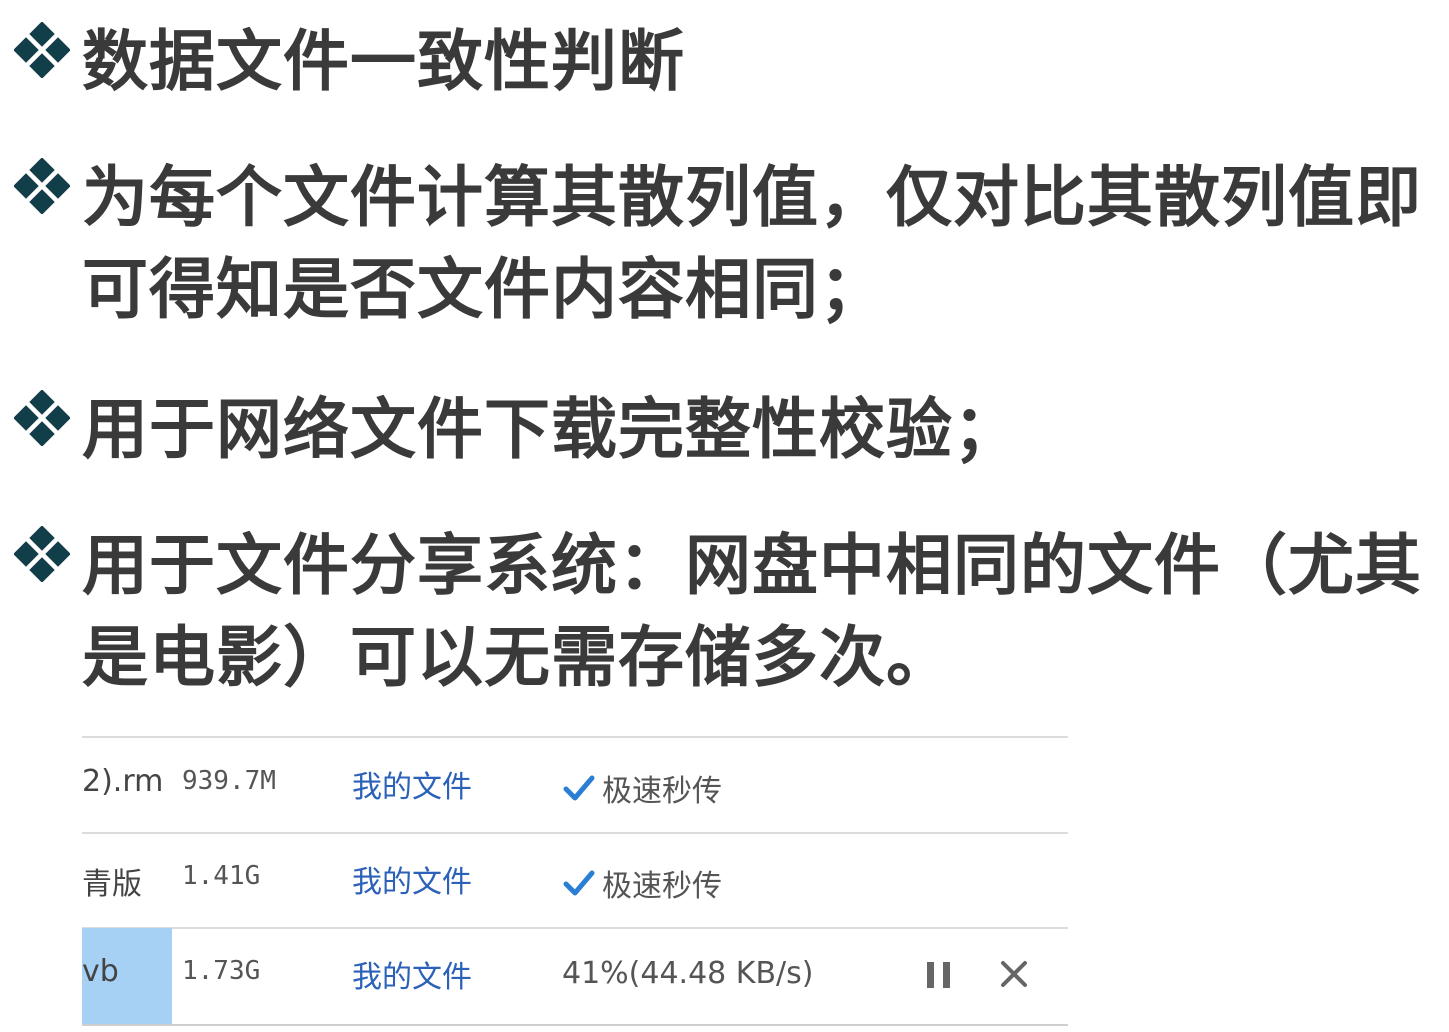  Describe the element at coordinates (221, 971) in the screenshot. I see `file-size: 1.73G` at that location.